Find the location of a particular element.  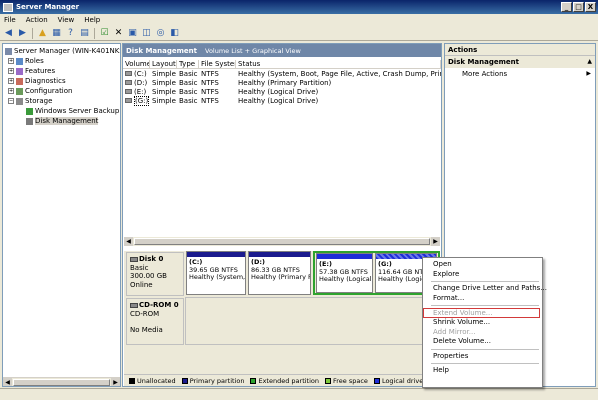

pane-subtitle: Volume List + Graphical View is located at coordinates (253, 50).